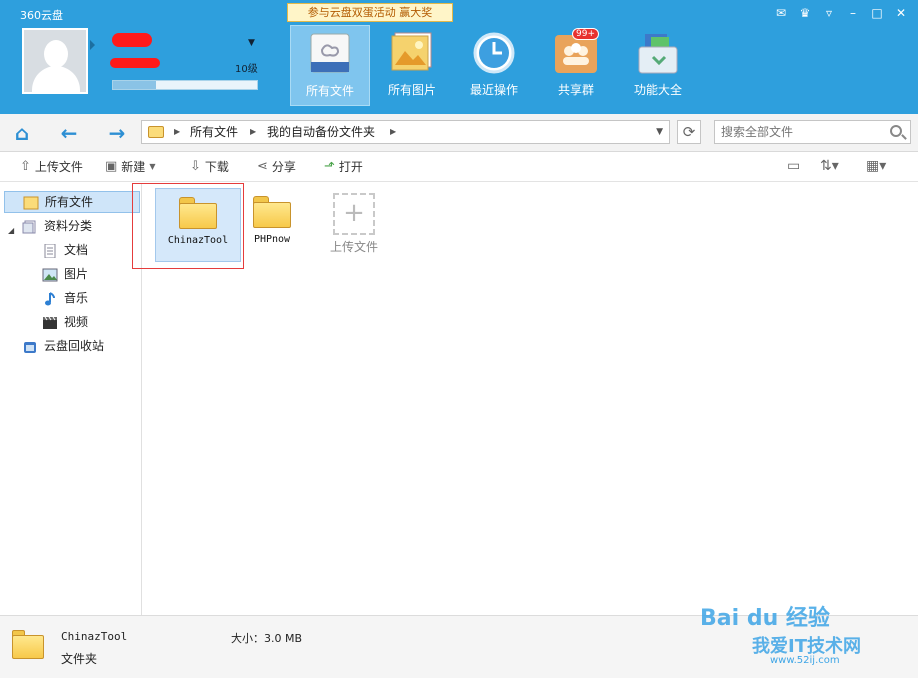 The width and height of the screenshot is (918, 678). I want to click on status-file-type: 文件夹, so click(79, 659).